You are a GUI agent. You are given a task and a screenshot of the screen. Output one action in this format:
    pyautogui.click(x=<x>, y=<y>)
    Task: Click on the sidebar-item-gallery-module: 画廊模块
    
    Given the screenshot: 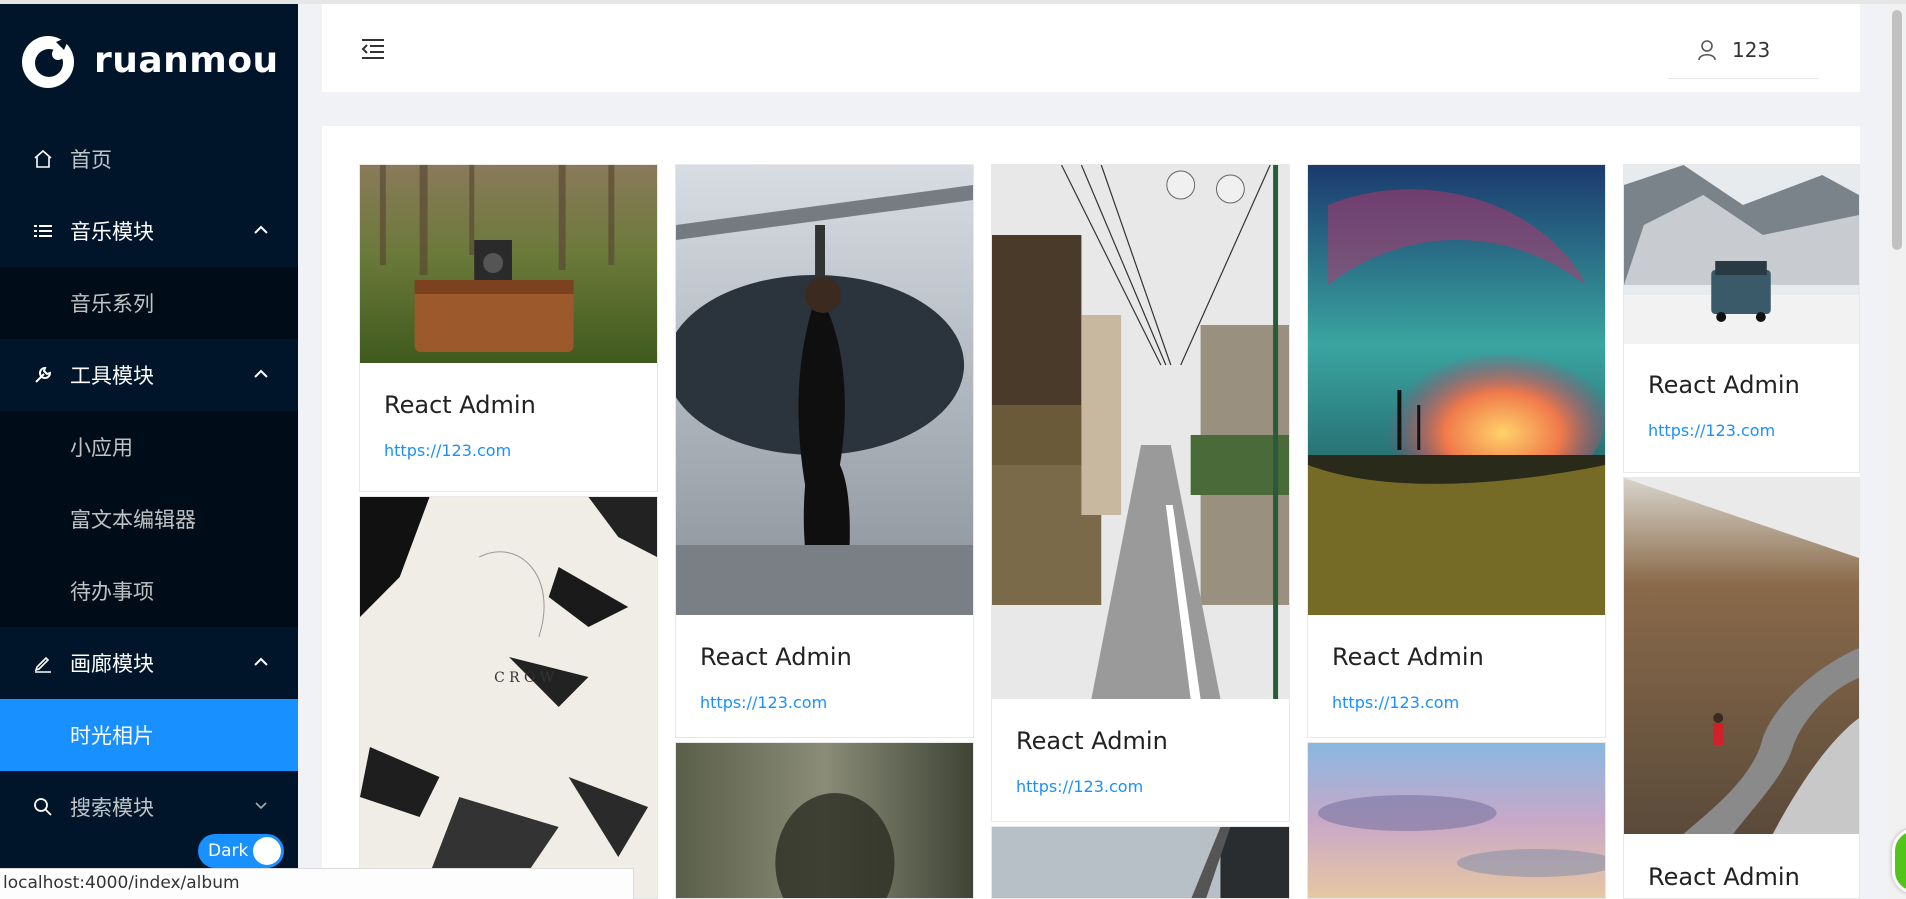 What is the action you would take?
    pyautogui.click(x=149, y=663)
    